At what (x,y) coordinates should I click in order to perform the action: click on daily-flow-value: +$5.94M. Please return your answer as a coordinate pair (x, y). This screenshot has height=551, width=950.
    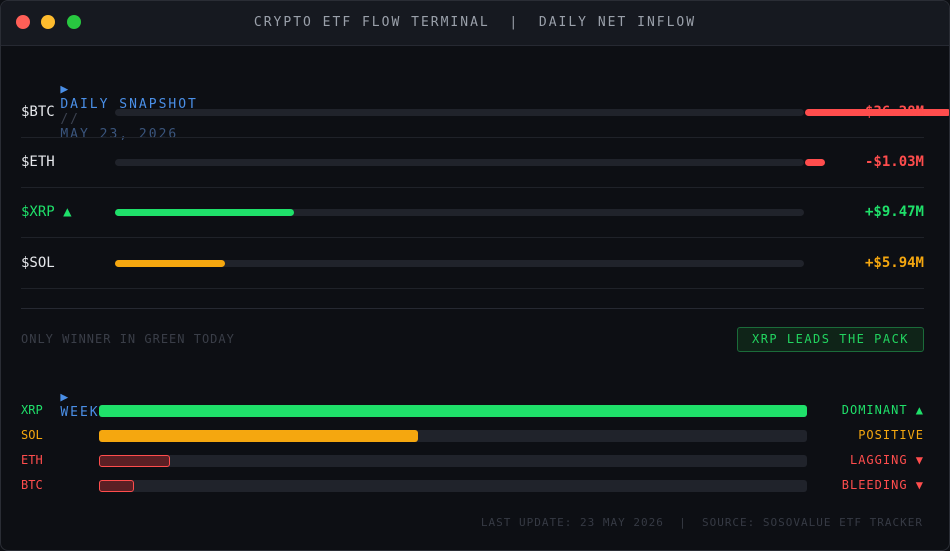
    Looking at the image, I should click on (894, 263).